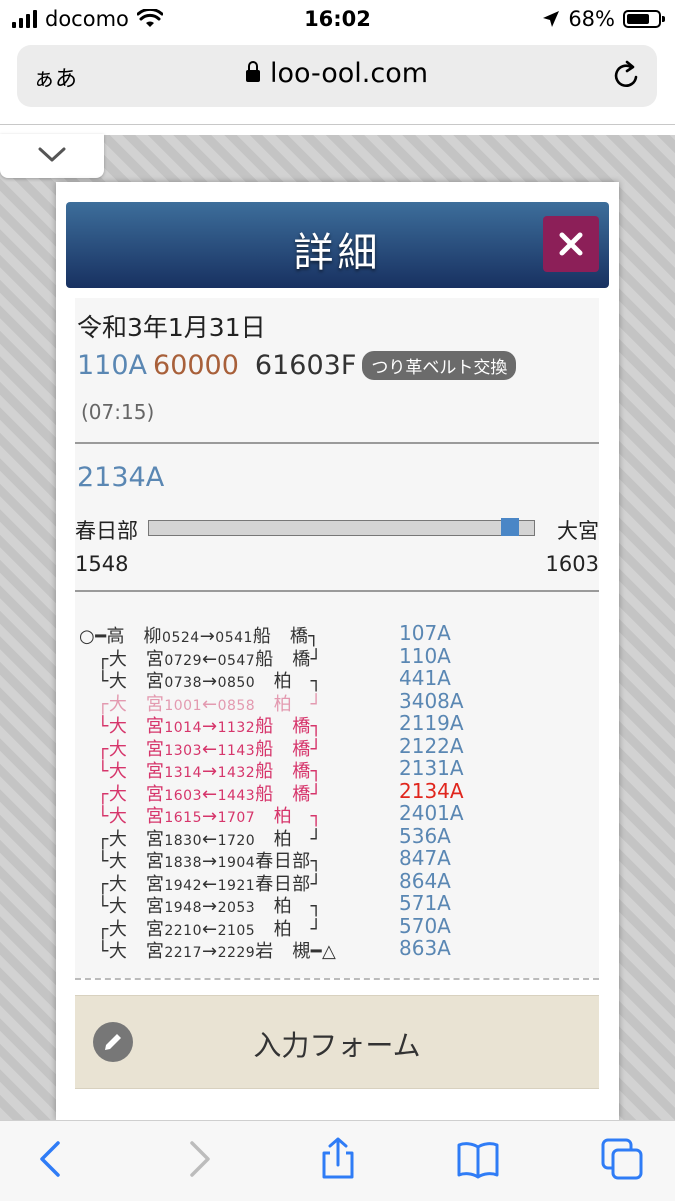 This screenshot has width=675, height=1201. I want to click on schedule-row: └大 宮1014→1132船 橋┐ 2119A, so click(339, 724).